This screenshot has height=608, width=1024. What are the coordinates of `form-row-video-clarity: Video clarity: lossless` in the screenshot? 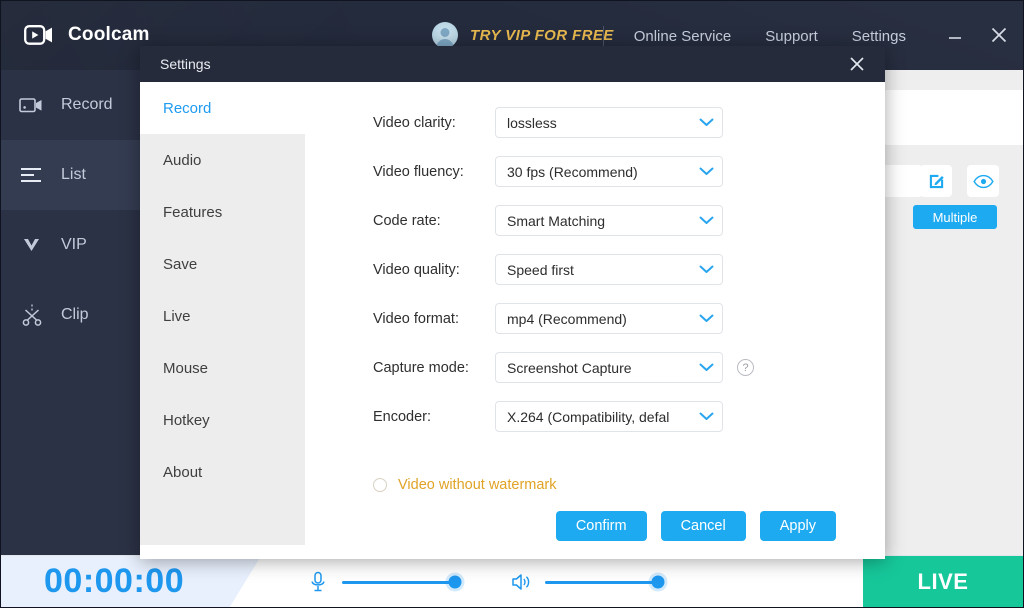 It's located at (595, 122).